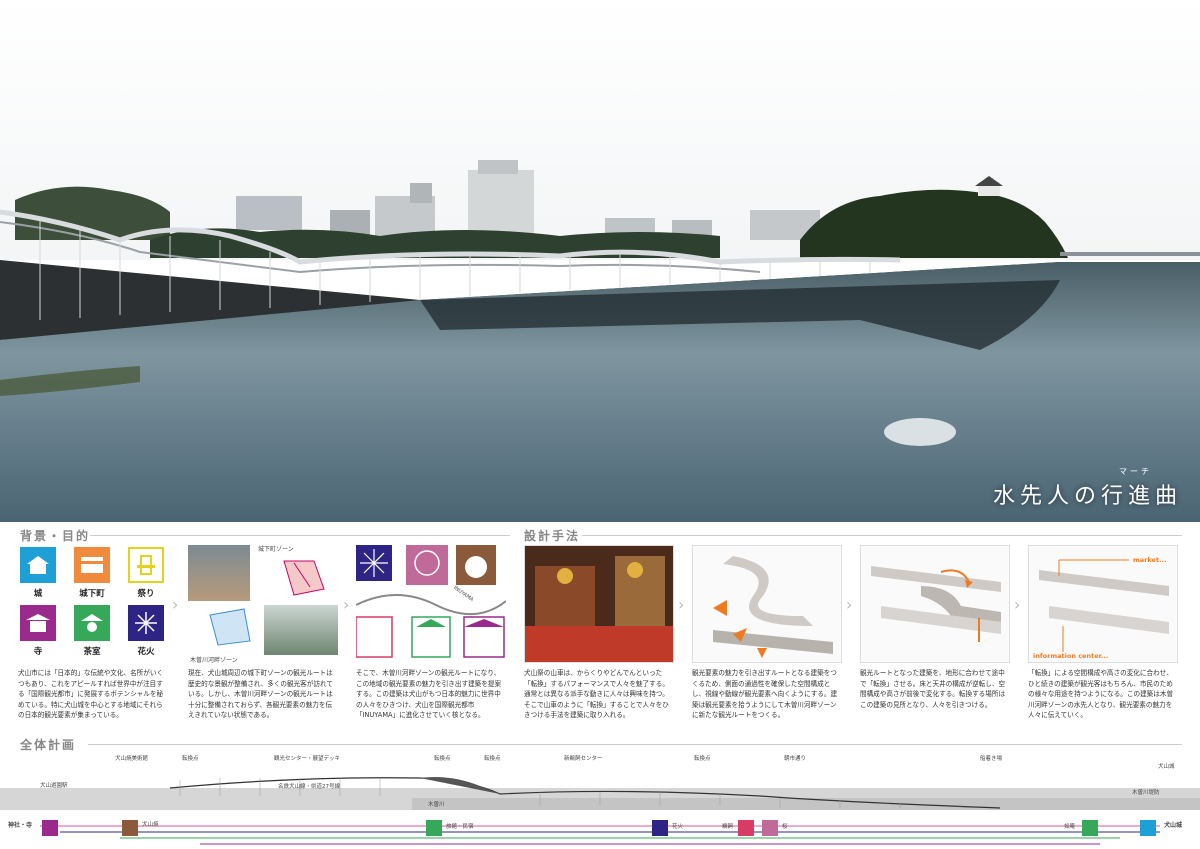  I want to click on icon-label: 寺, so click(38, 652).